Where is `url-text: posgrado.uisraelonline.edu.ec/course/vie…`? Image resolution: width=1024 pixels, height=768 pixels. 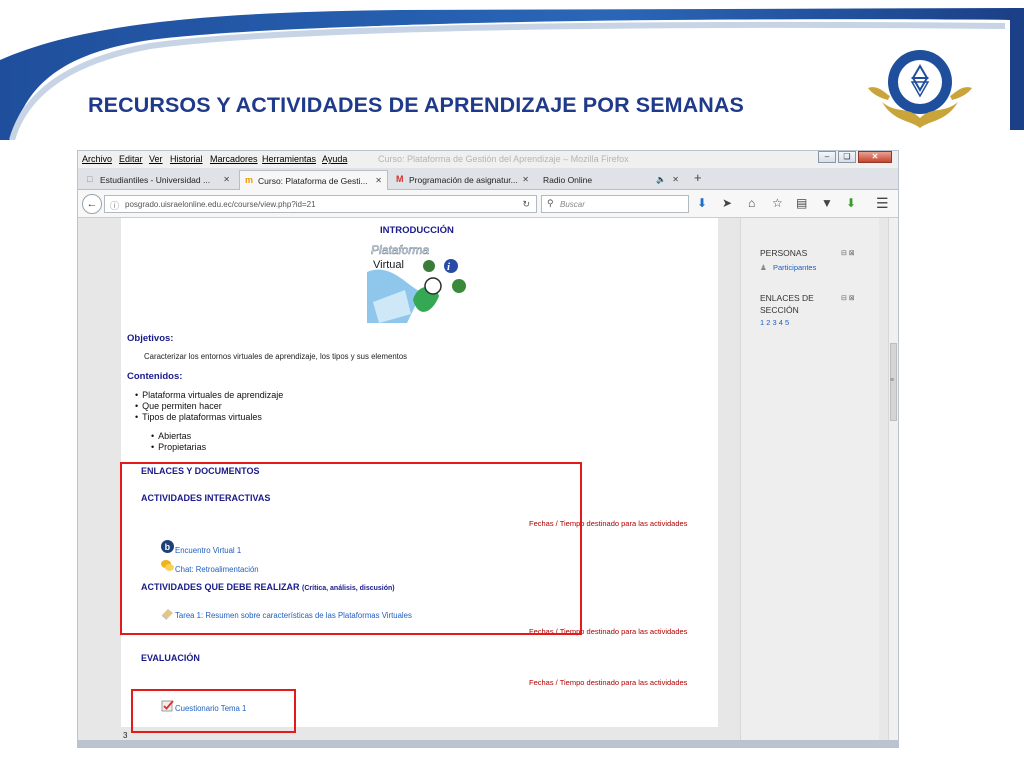
url-text: posgrado.uisraelonline.edu.ec/course/vie… is located at coordinates (220, 204).